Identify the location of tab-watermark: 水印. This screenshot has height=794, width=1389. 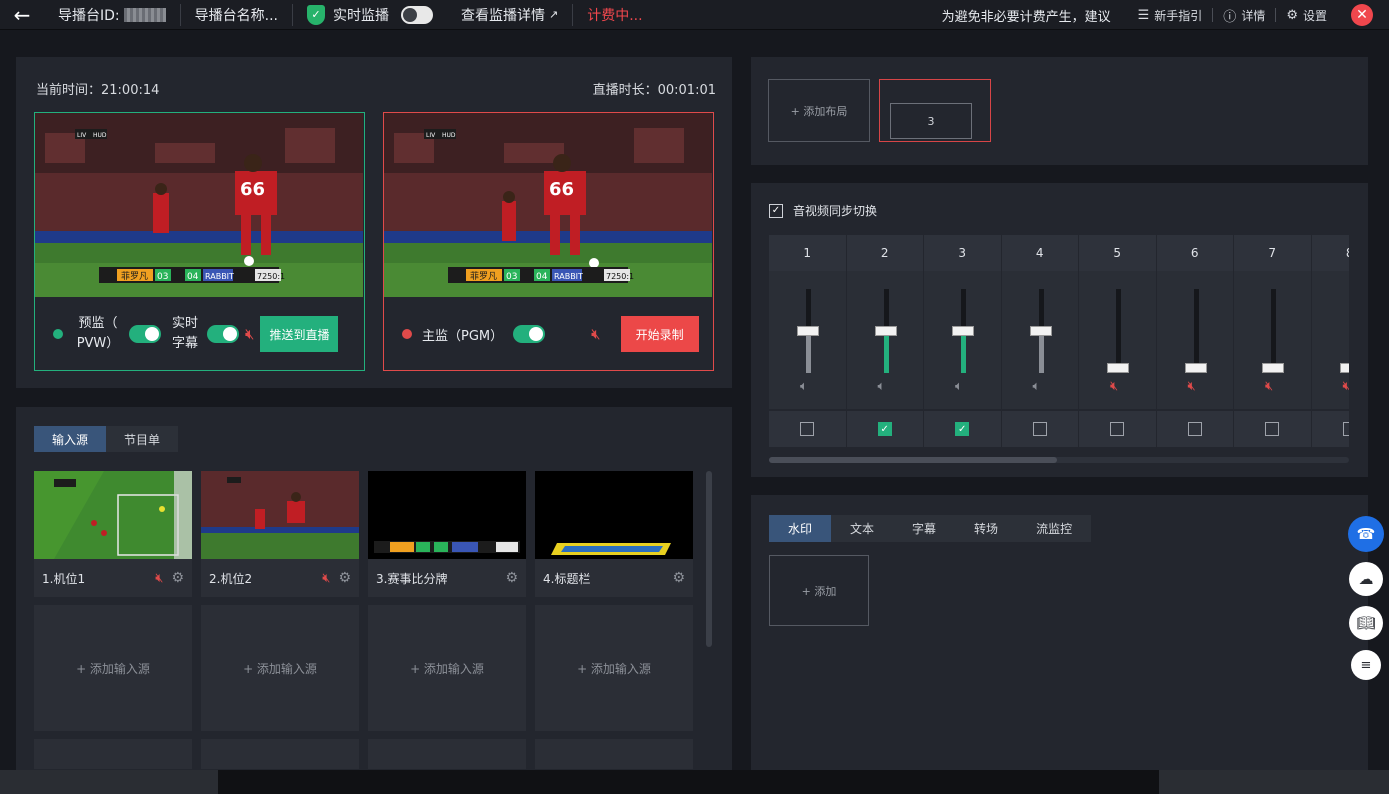
(800, 528).